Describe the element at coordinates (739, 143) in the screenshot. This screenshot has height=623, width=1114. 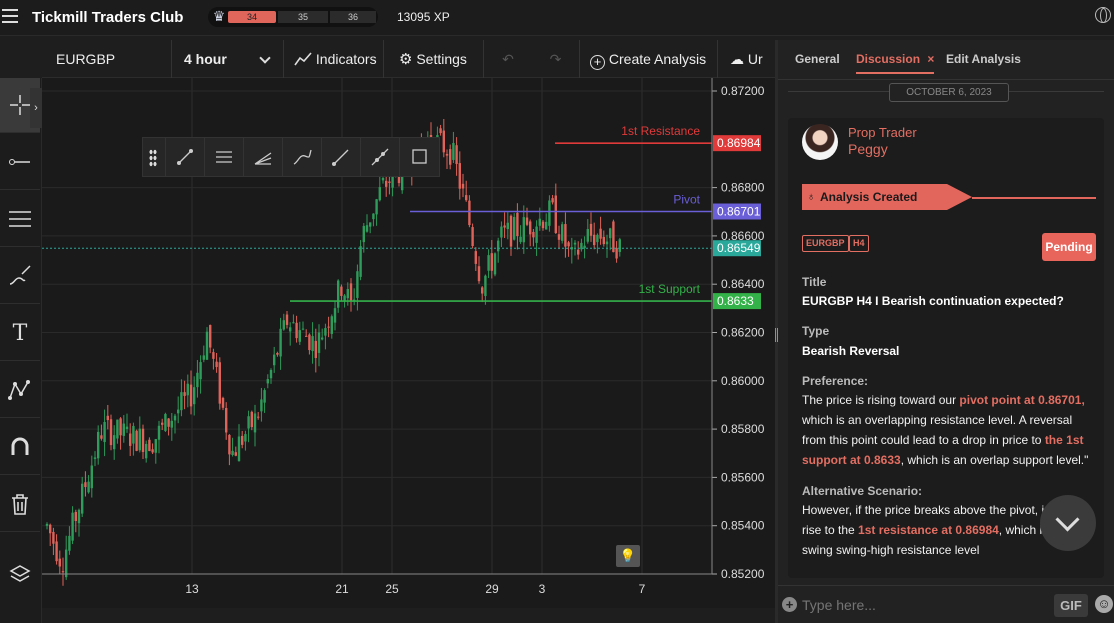
I see `resistance-price-label: 0.86984` at that location.